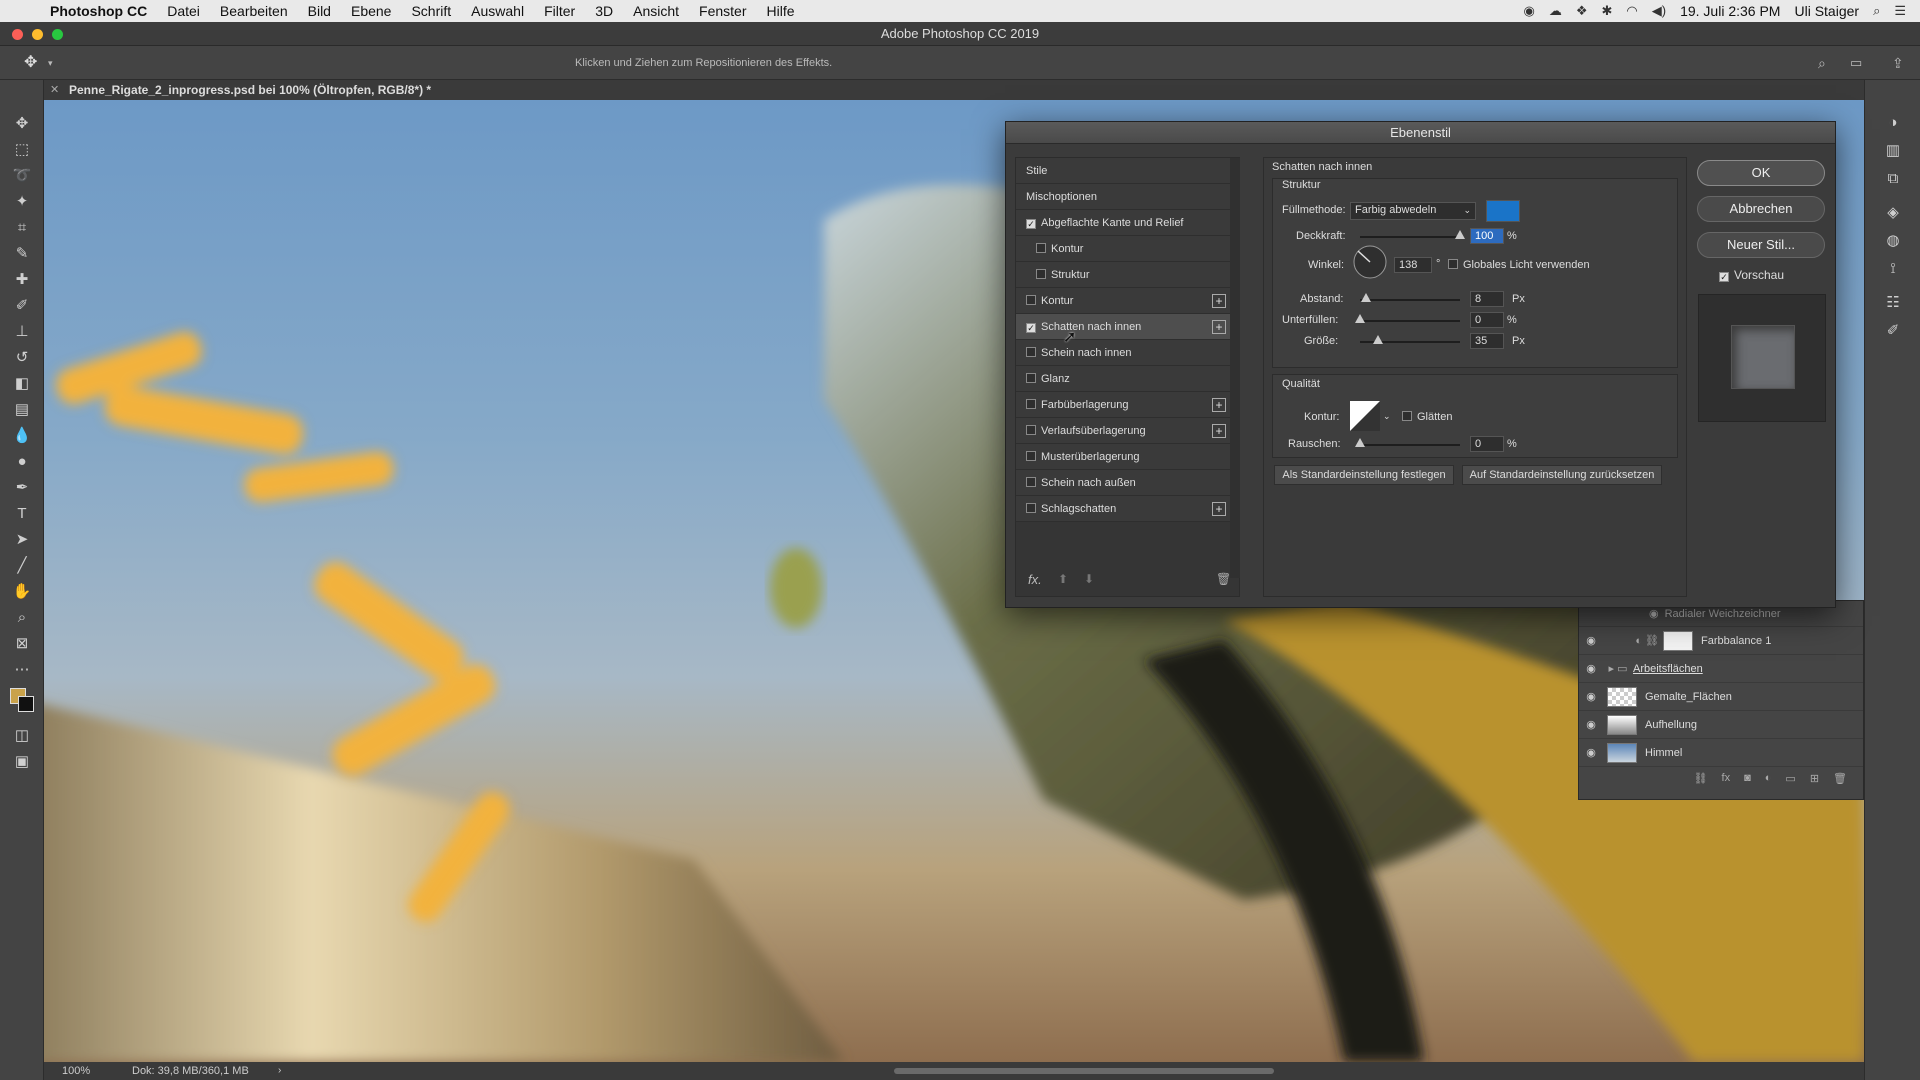  What do you see at coordinates (1892, 212) in the screenshot?
I see `layers-panel-icon: ◈` at bounding box center [1892, 212].